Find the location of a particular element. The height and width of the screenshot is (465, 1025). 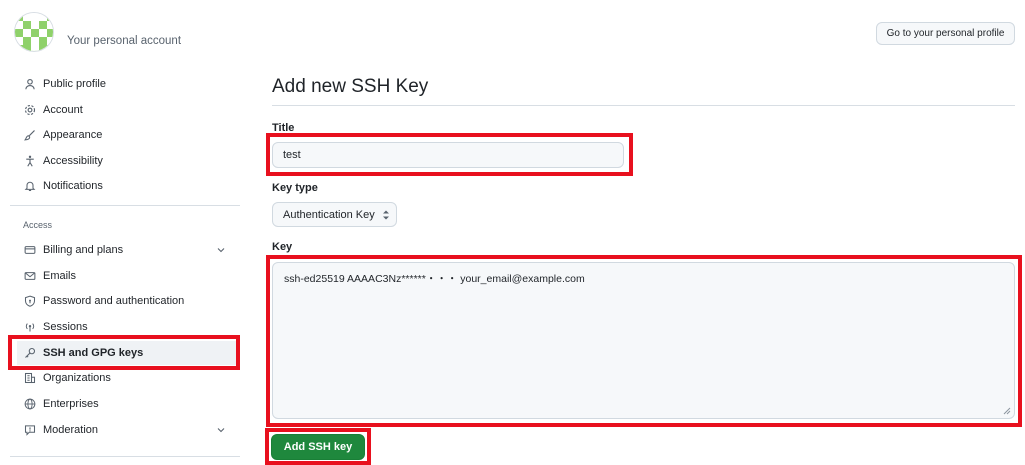

sidebar-item-enterprises: Enterprises is located at coordinates (127, 404).